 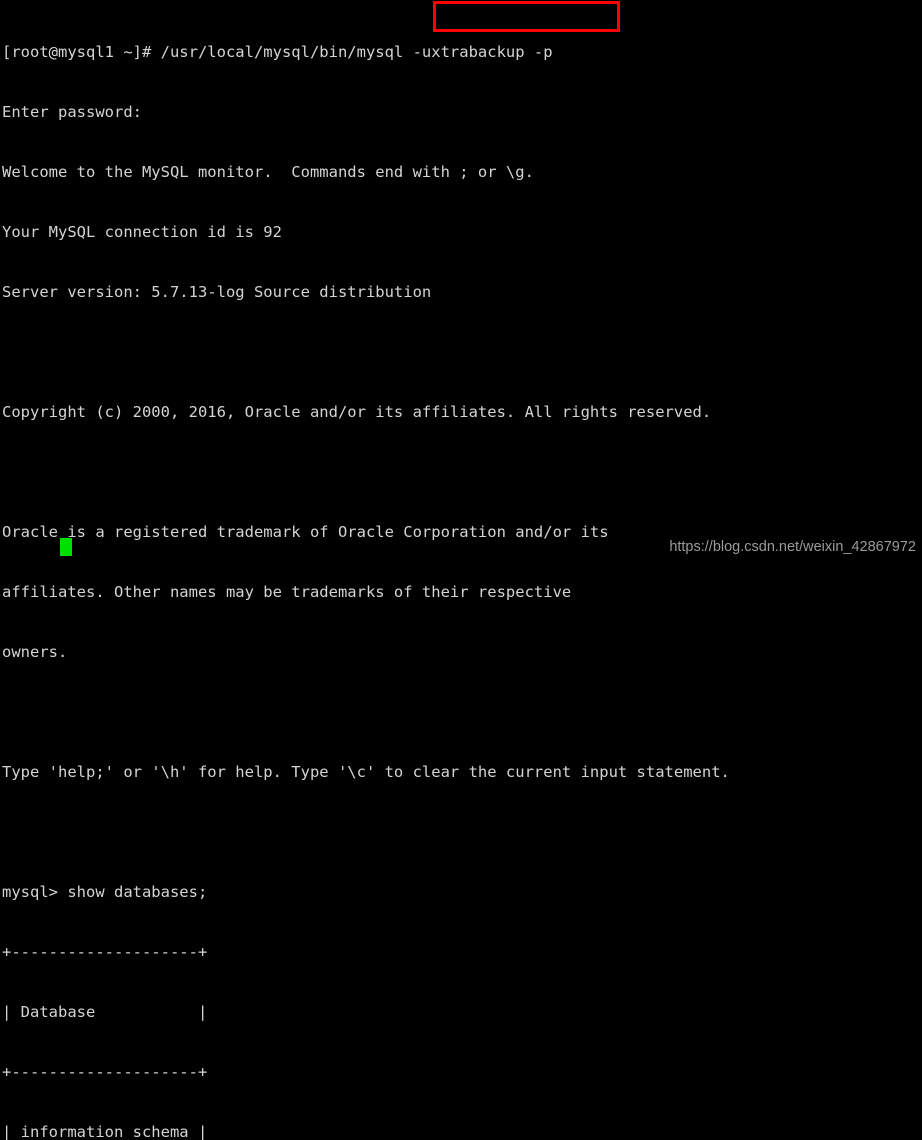 I want to click on terminal-line-trademark-3: owners., so click(x=35, y=652).